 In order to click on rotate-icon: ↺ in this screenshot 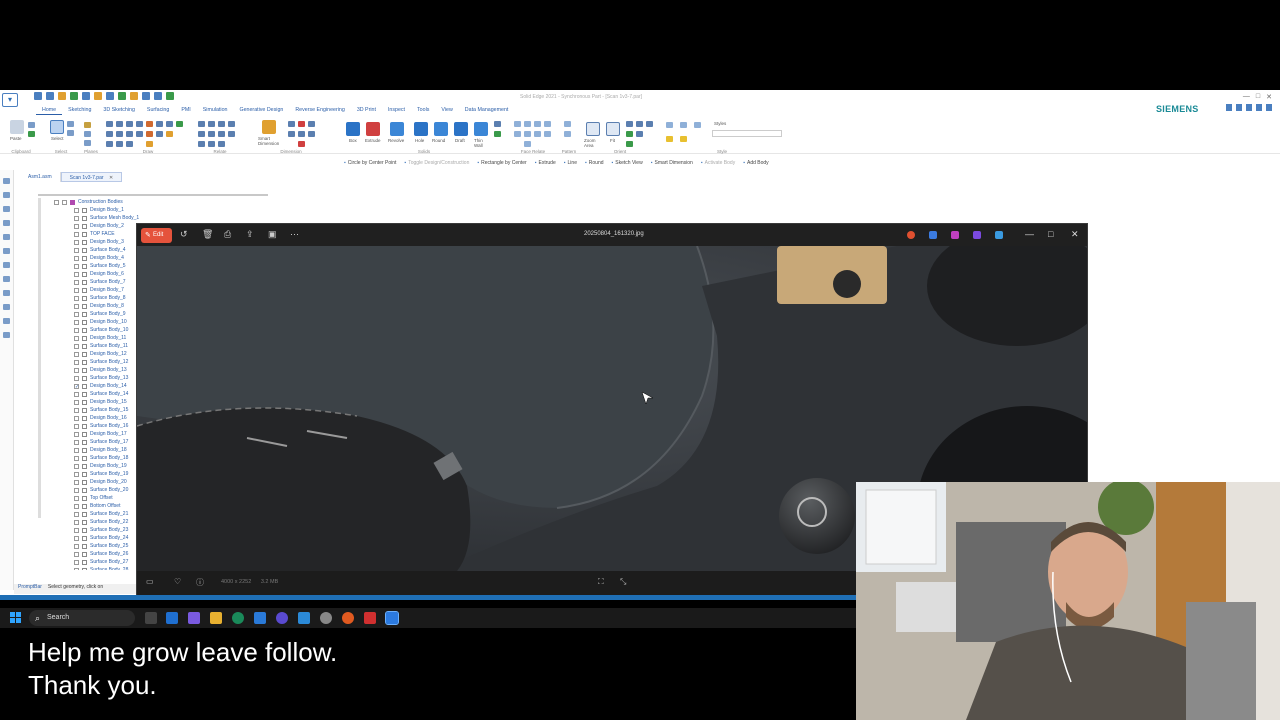, I will do `click(184, 234)`.